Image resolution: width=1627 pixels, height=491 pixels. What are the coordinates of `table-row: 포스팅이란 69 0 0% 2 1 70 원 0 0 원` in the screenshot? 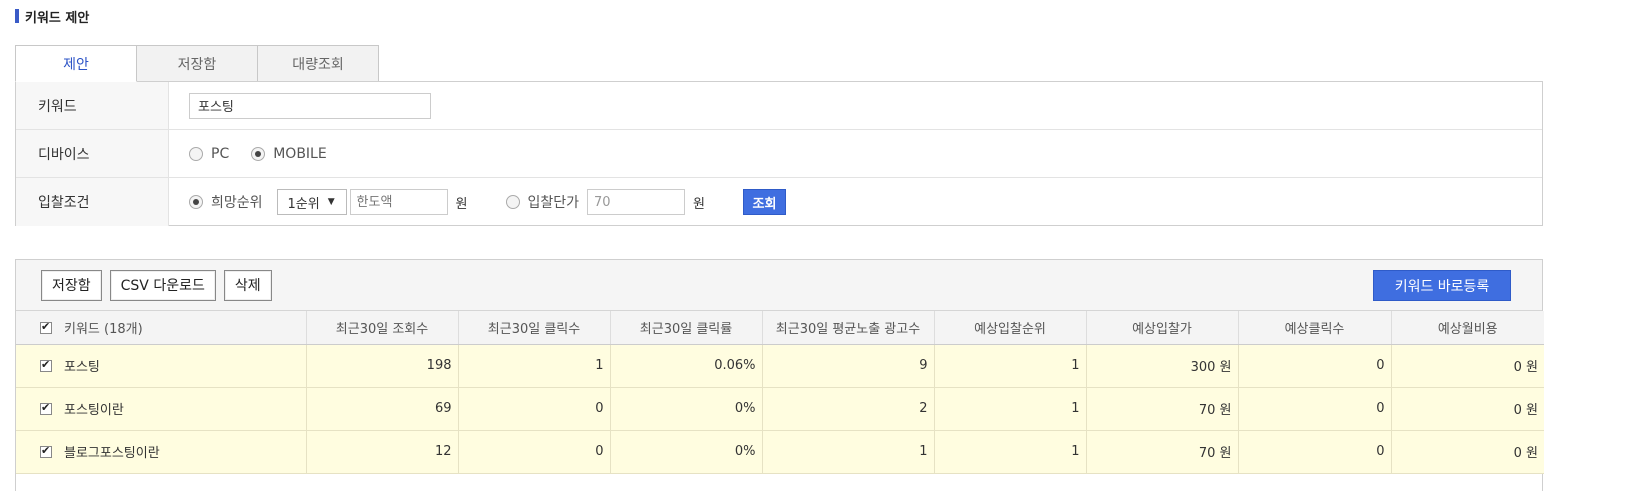 It's located at (780, 409).